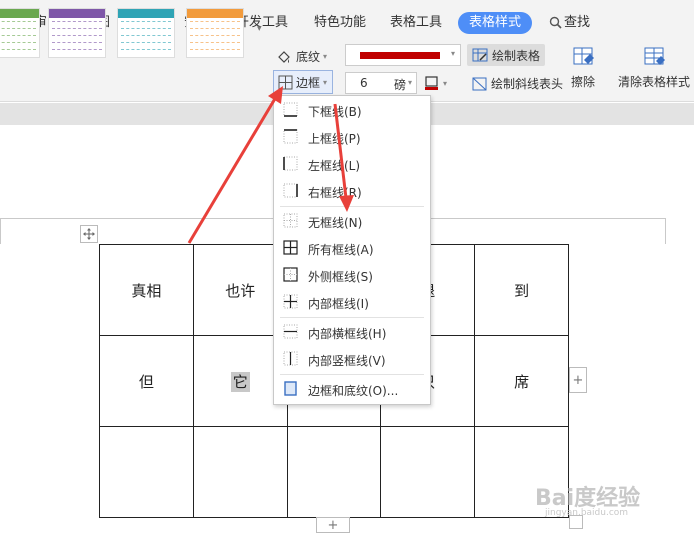 The height and width of the screenshot is (545, 694). I want to click on menu-item-label: 外侧框线(S), so click(340, 277).